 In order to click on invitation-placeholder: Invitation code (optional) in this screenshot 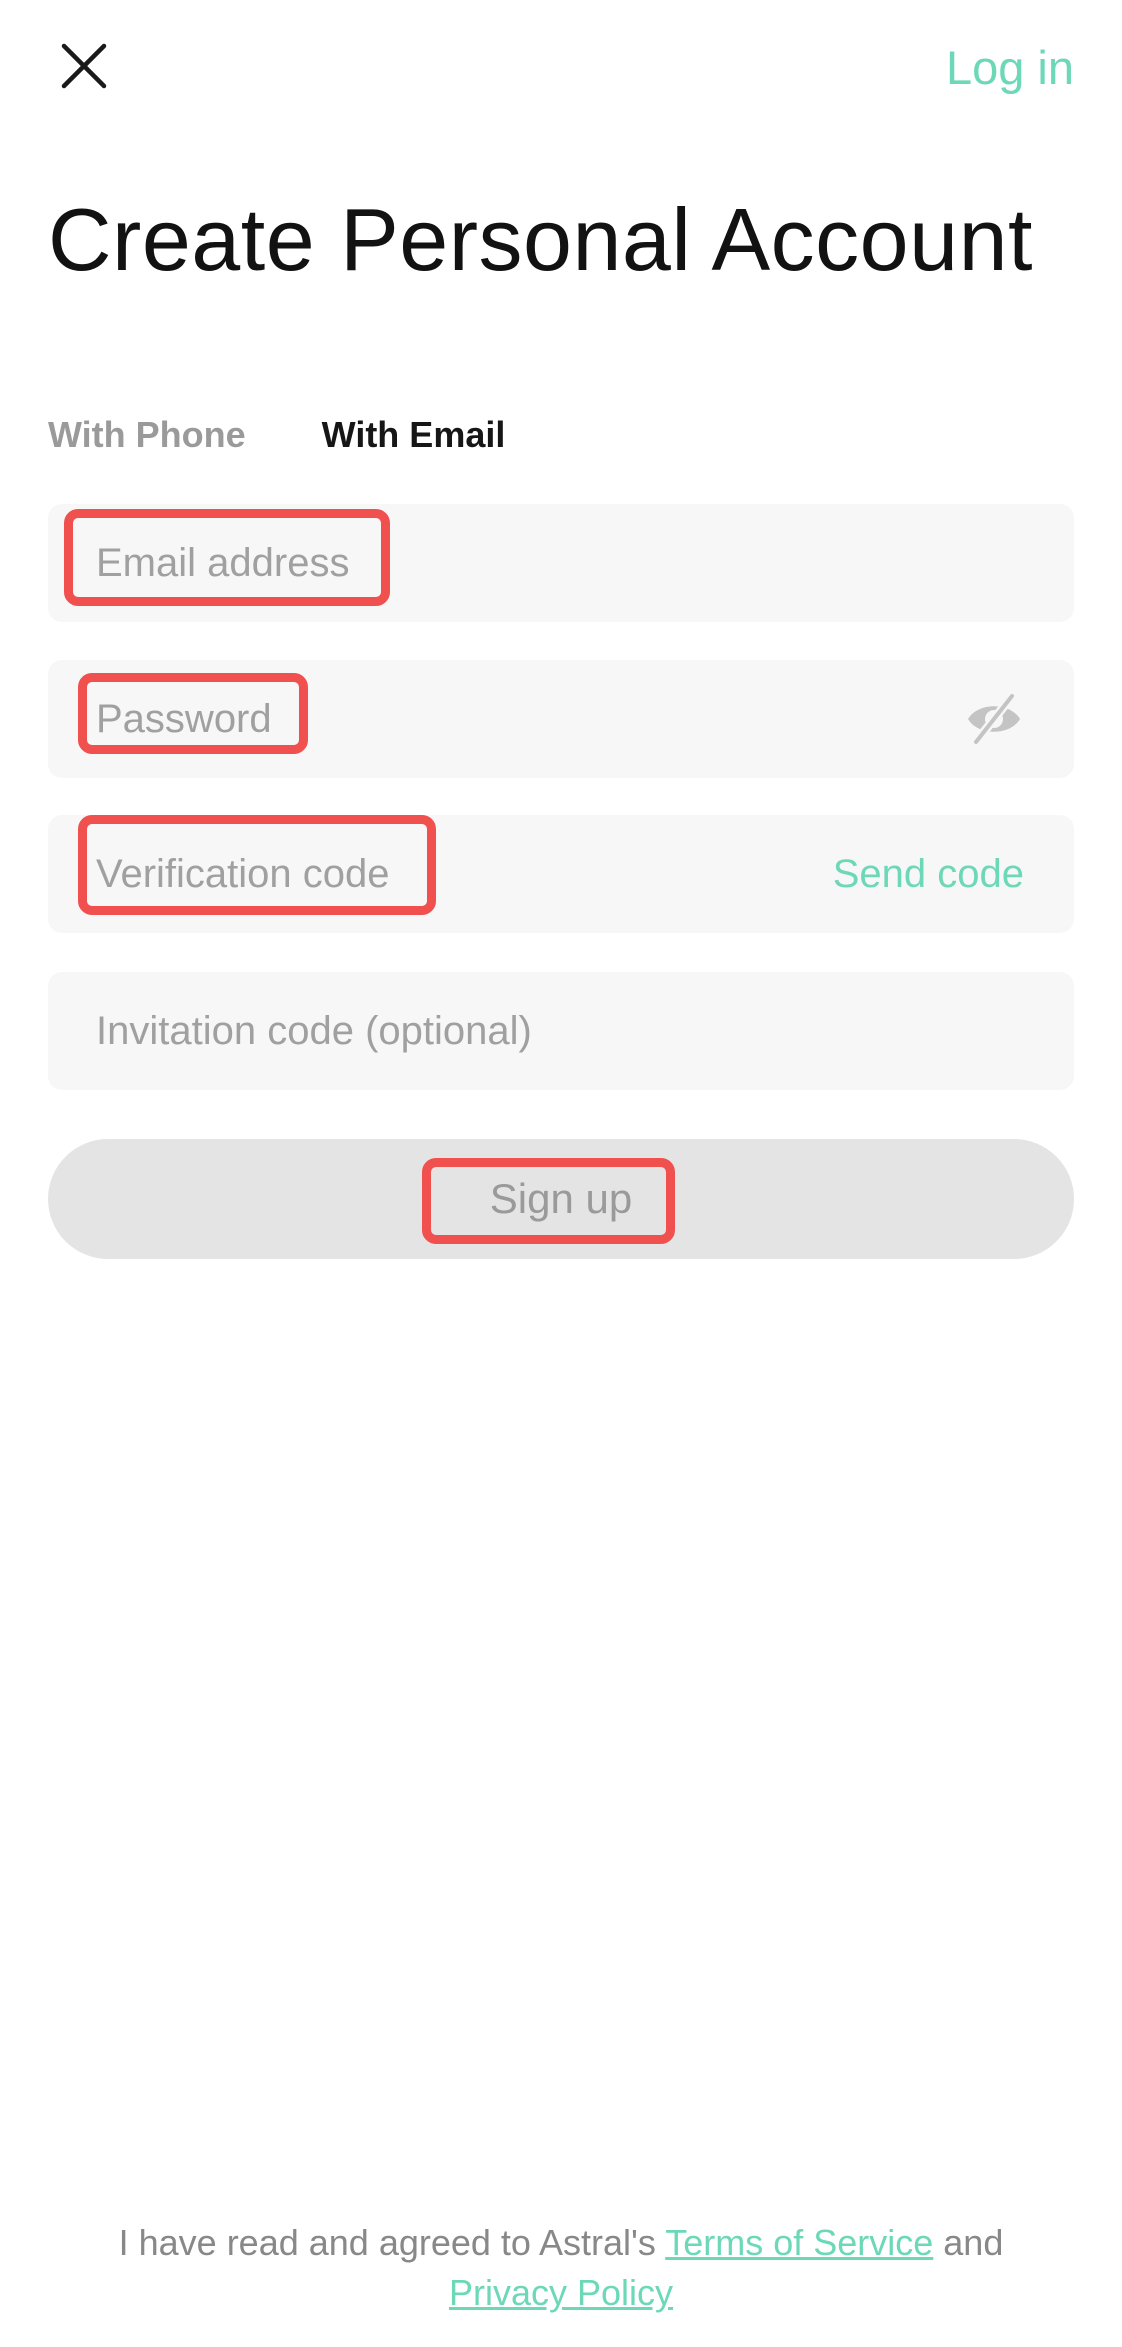, I will do `click(314, 1031)`.